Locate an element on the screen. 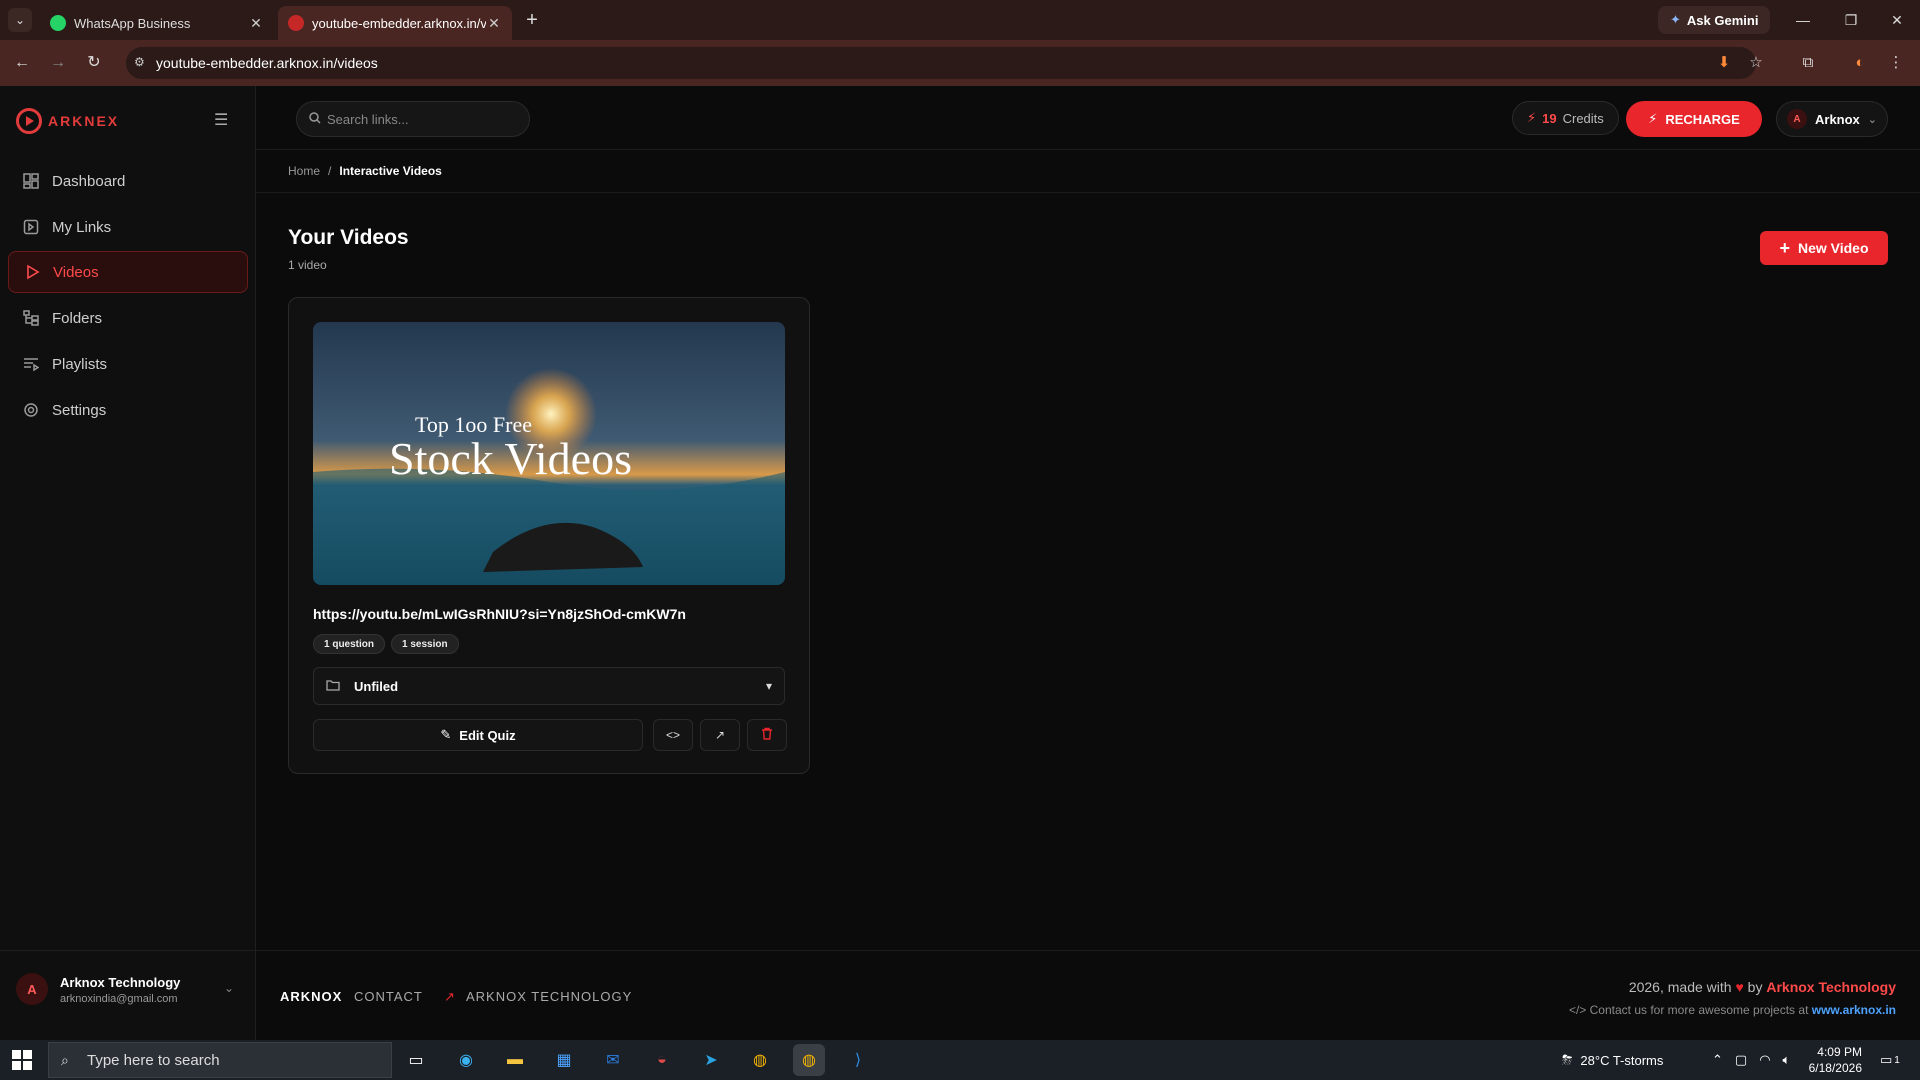 This screenshot has width=1920, height=1080. taskbar-search-placeholder: Type here to search is located at coordinates (153, 1060).